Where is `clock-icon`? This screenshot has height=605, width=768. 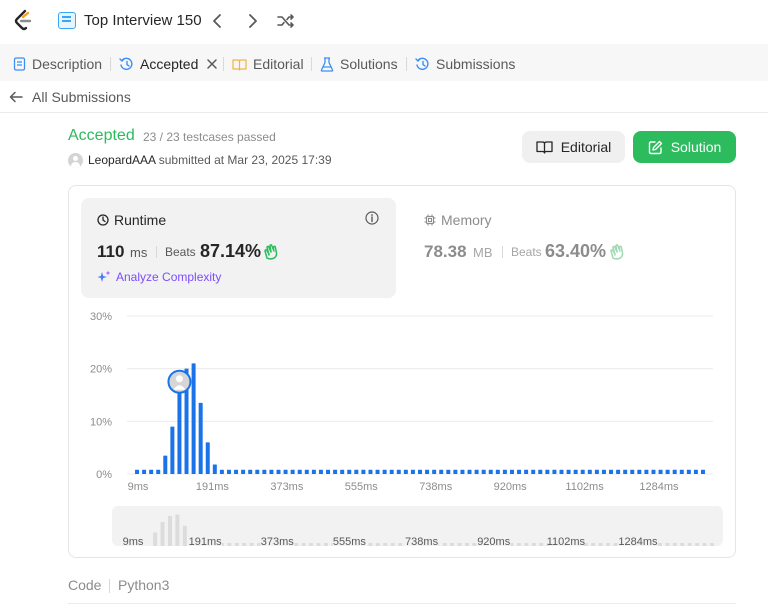 clock-icon is located at coordinates (103, 220).